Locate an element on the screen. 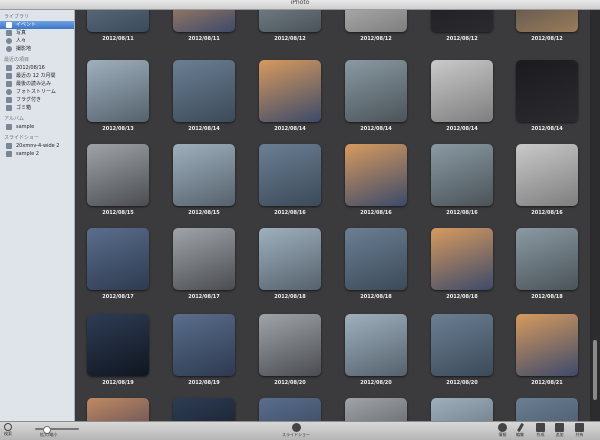 Image resolution: width=600 pixels, height=440 pixels. sidebar-item: ゴミ箱 is located at coordinates (37, 108).